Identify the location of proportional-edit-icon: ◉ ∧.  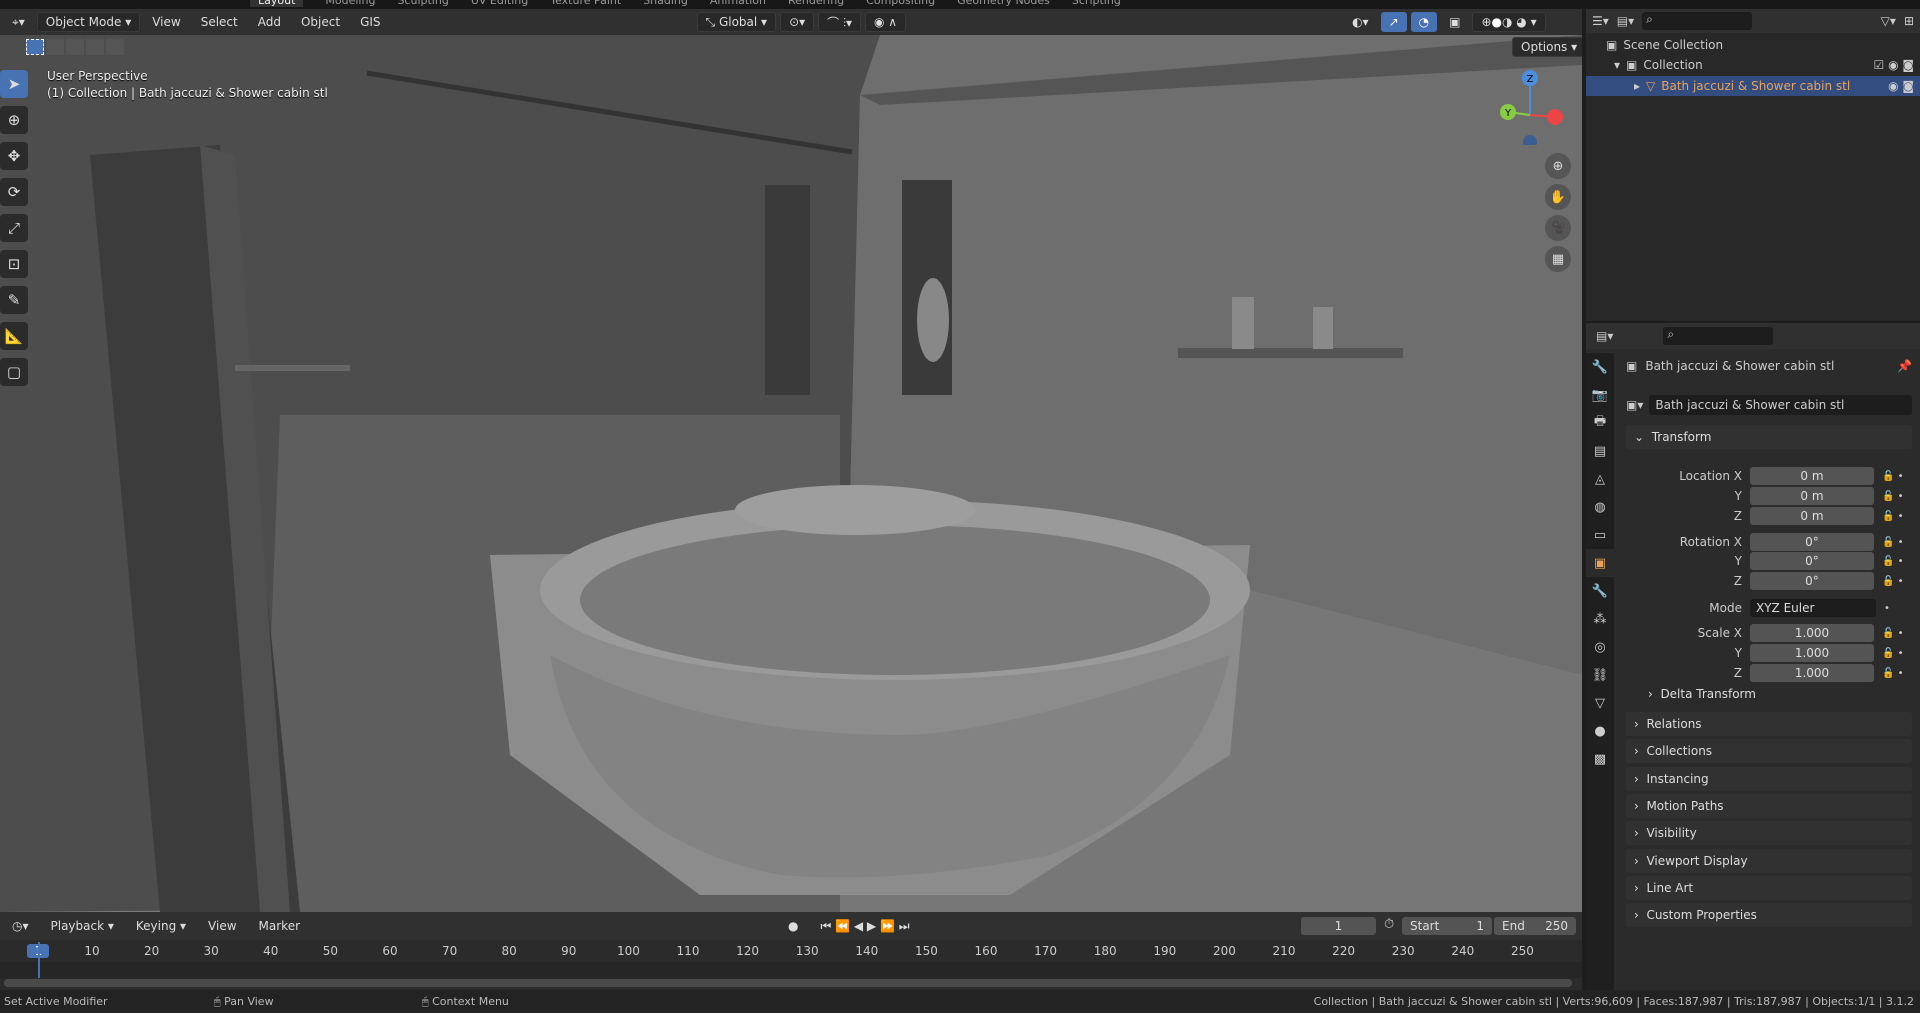
(886, 22).